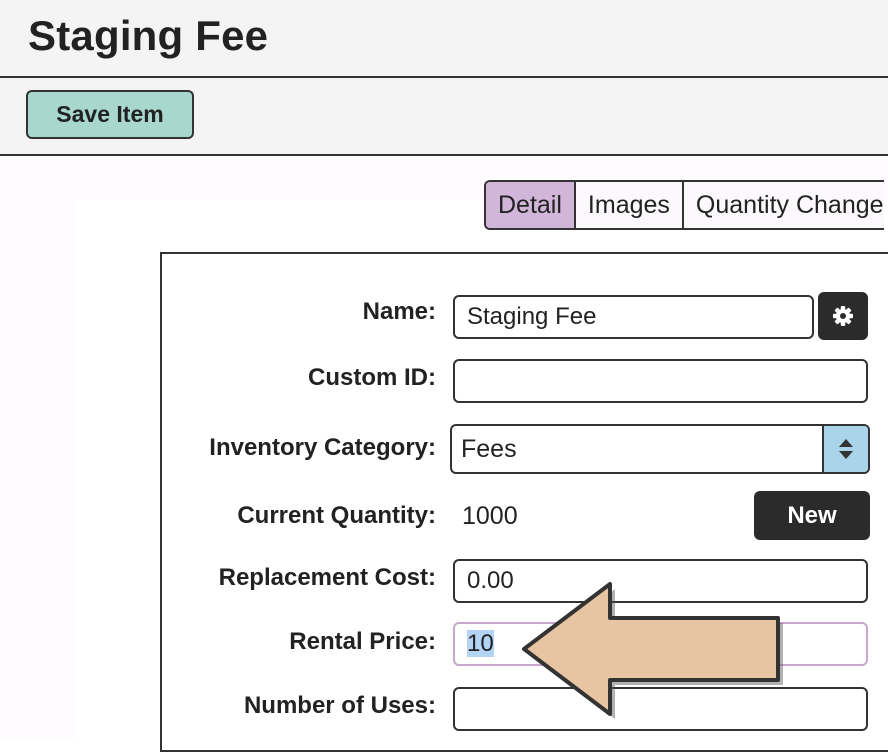  Describe the element at coordinates (148, 35) in the screenshot. I see `page-title: Staging Fee` at that location.